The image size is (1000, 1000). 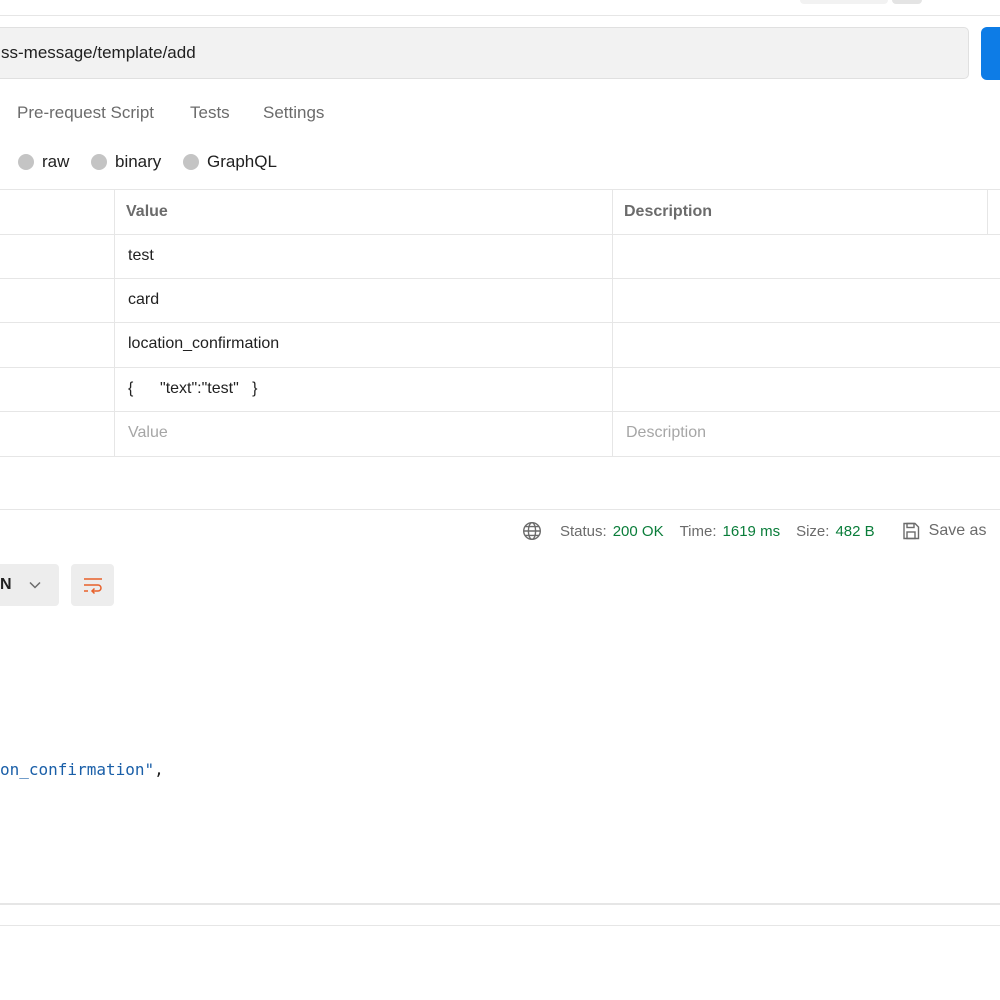 I want to click on url-input: ss-message/template/add, so click(x=484, y=53).